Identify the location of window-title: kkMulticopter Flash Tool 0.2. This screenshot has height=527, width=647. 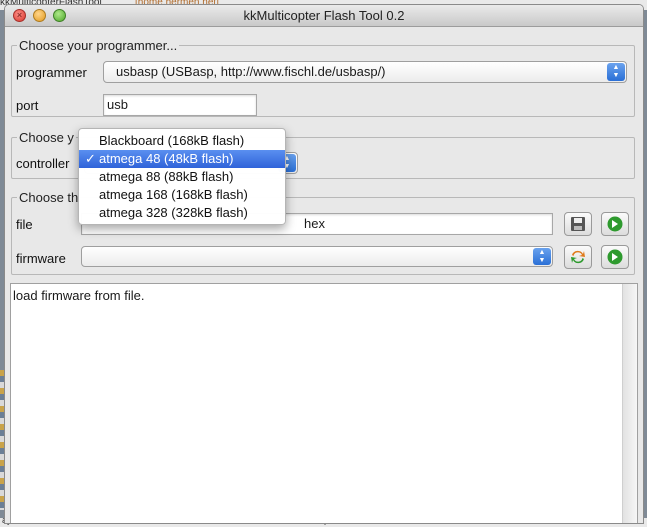
(324, 15).